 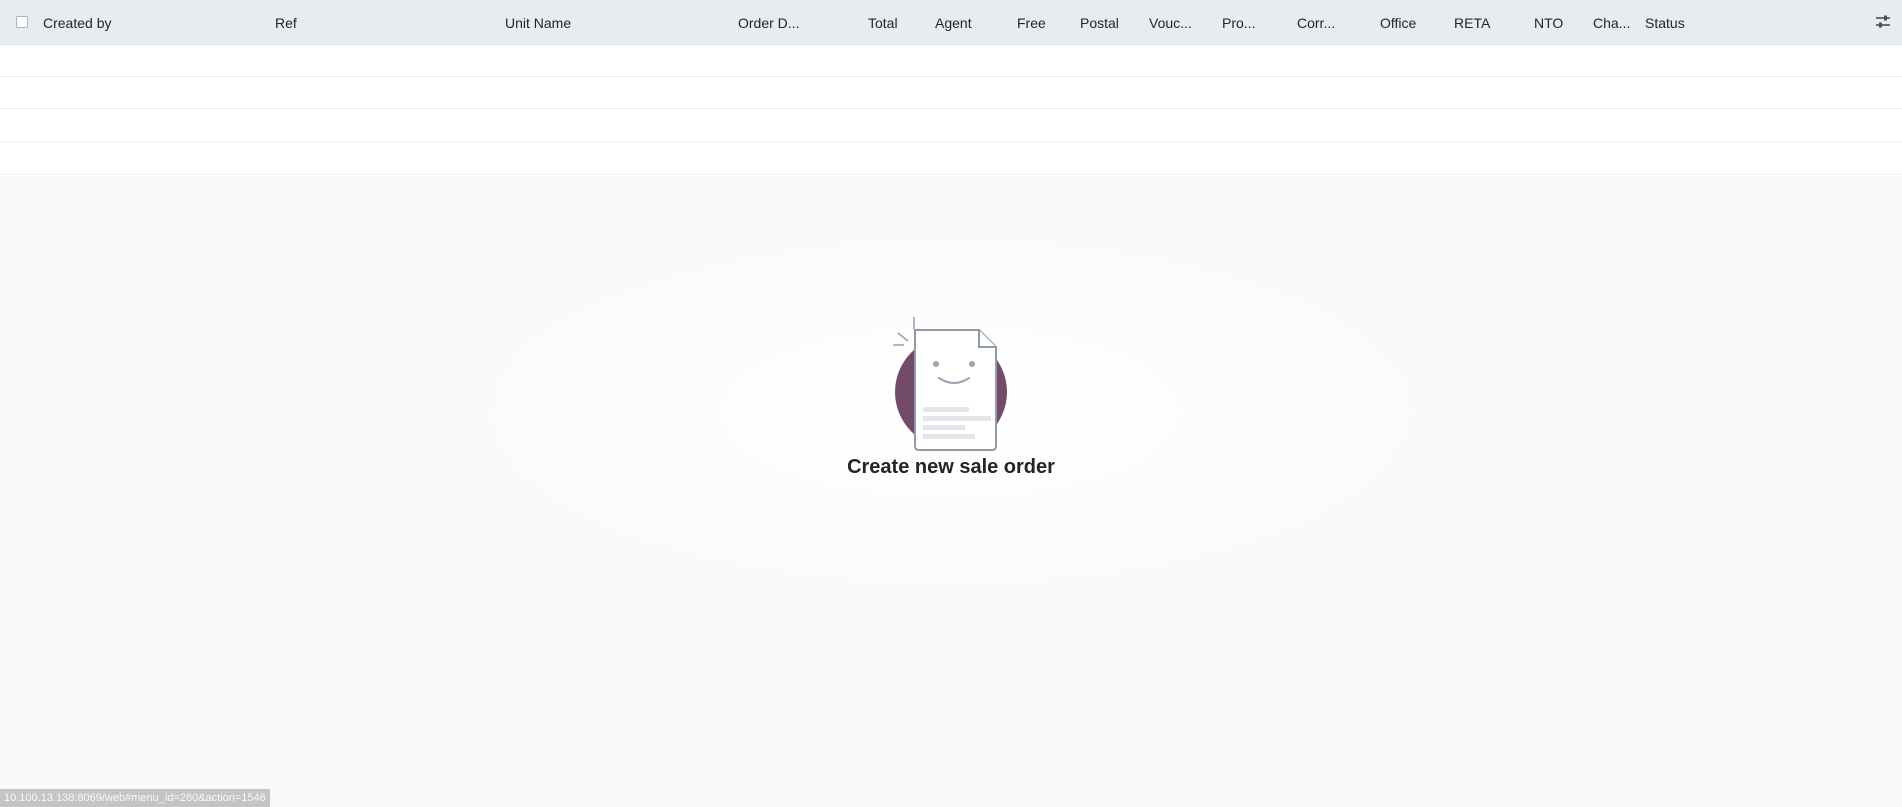 What do you see at coordinates (951, 467) in the screenshot?
I see `empty-state-title: Create new sale order` at bounding box center [951, 467].